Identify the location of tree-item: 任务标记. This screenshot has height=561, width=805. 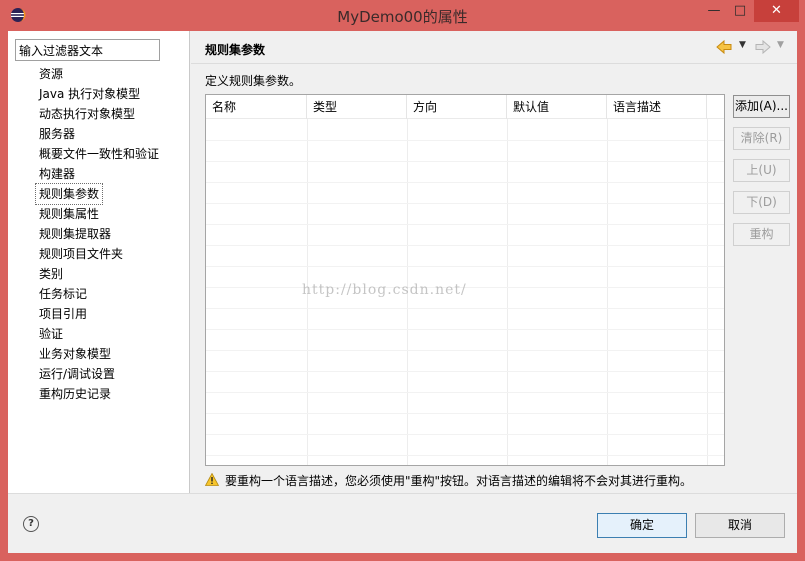
(99, 294).